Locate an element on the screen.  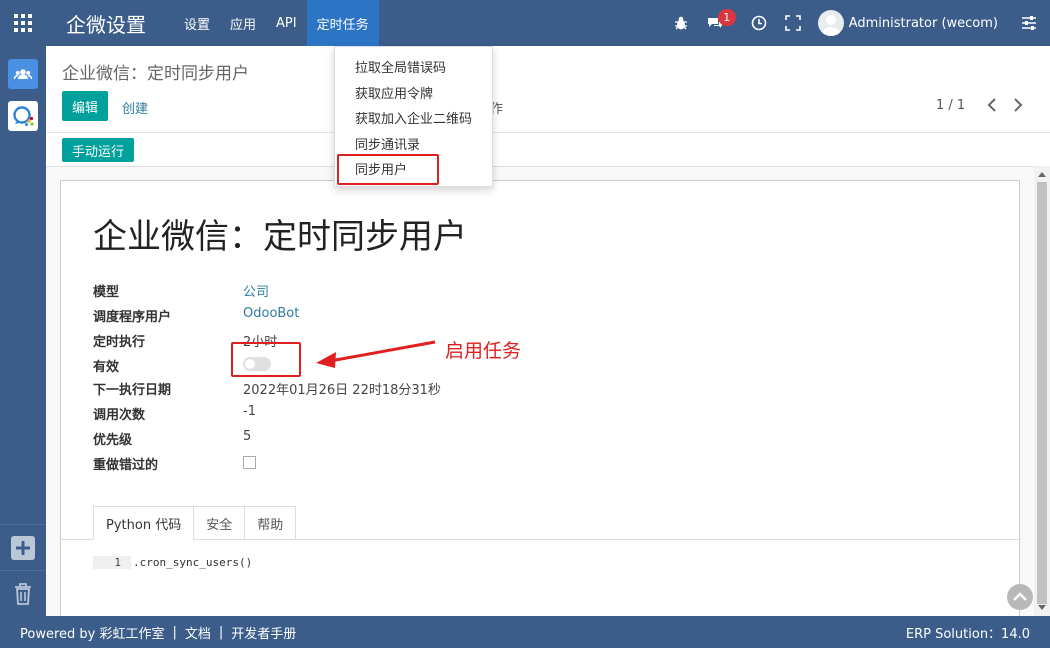
notebook-tabs: Python 代码 安全 帮助 is located at coordinates (195, 523).